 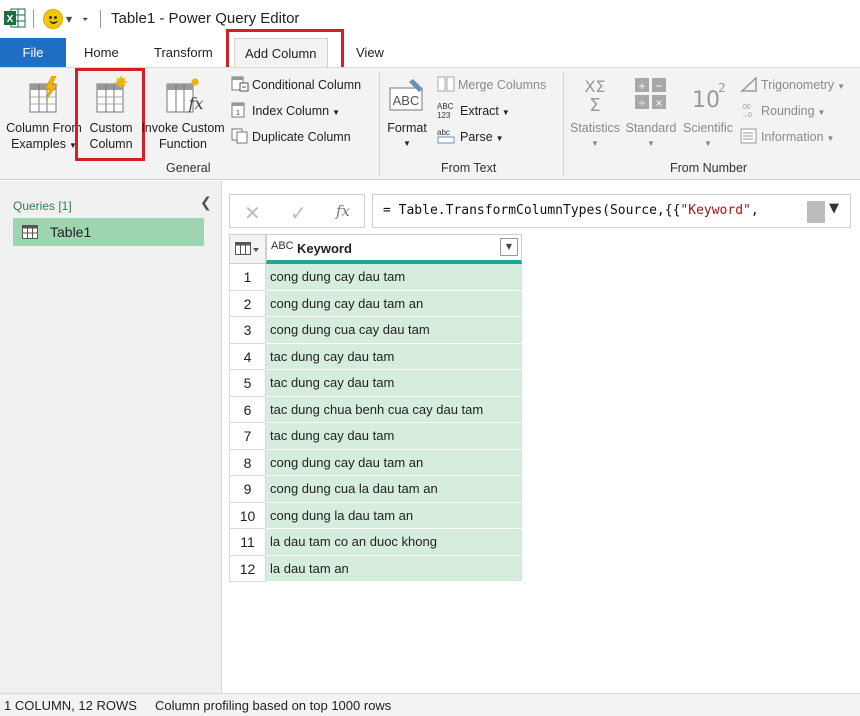 I want to click on keyword-cell: cong dung la dau tam an, so click(x=394, y=515).